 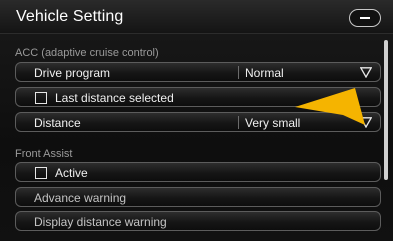 I want to click on distance-value: Very small, so click(x=273, y=123).